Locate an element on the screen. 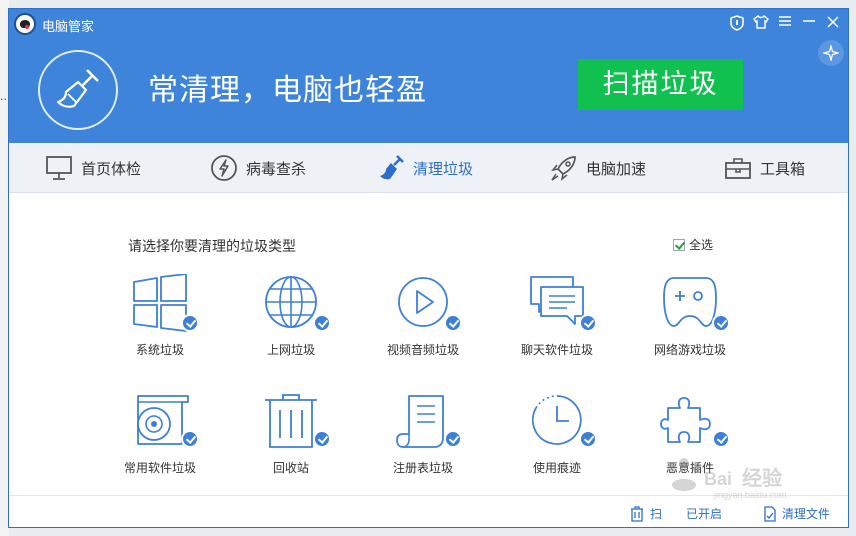 This screenshot has height=536, width=856. category-label: 系统垃圾 is located at coordinates (159, 350).